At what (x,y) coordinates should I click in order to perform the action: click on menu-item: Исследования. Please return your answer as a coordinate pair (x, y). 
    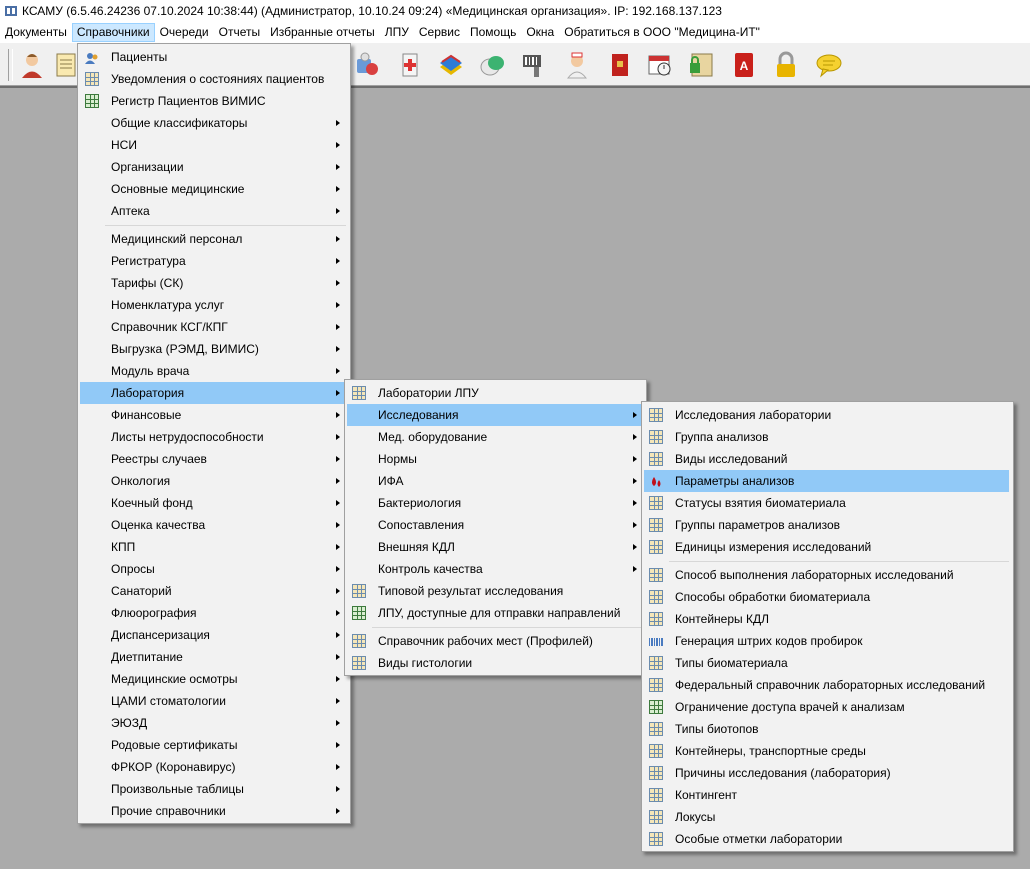
    Looking at the image, I should click on (494, 415).